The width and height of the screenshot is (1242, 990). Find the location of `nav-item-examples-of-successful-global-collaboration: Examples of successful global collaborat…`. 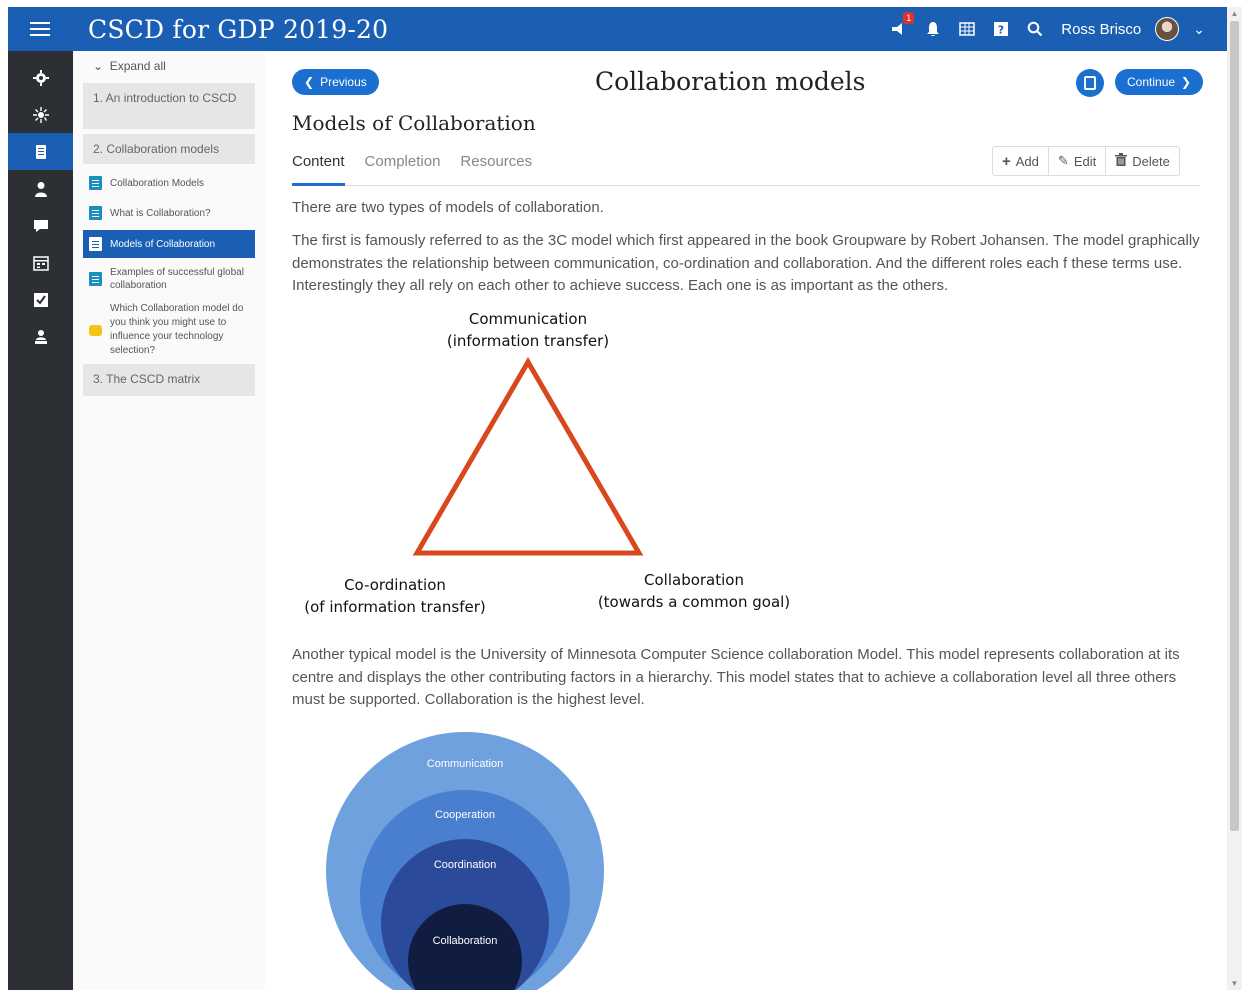

nav-item-examples-of-successful-global-collaboration: Examples of successful global collaborat… is located at coordinates (169, 279).